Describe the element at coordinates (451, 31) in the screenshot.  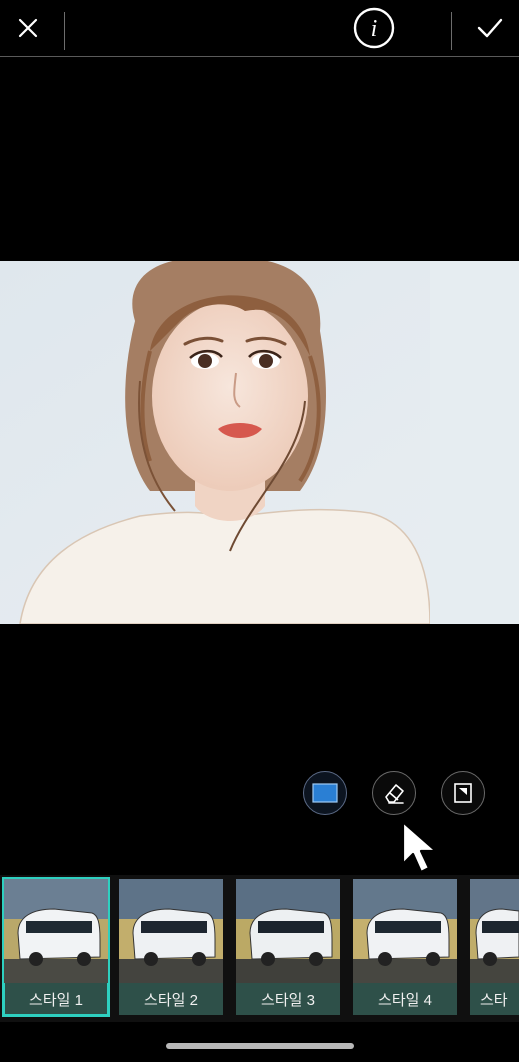
I see `toolbar-divider-right` at that location.